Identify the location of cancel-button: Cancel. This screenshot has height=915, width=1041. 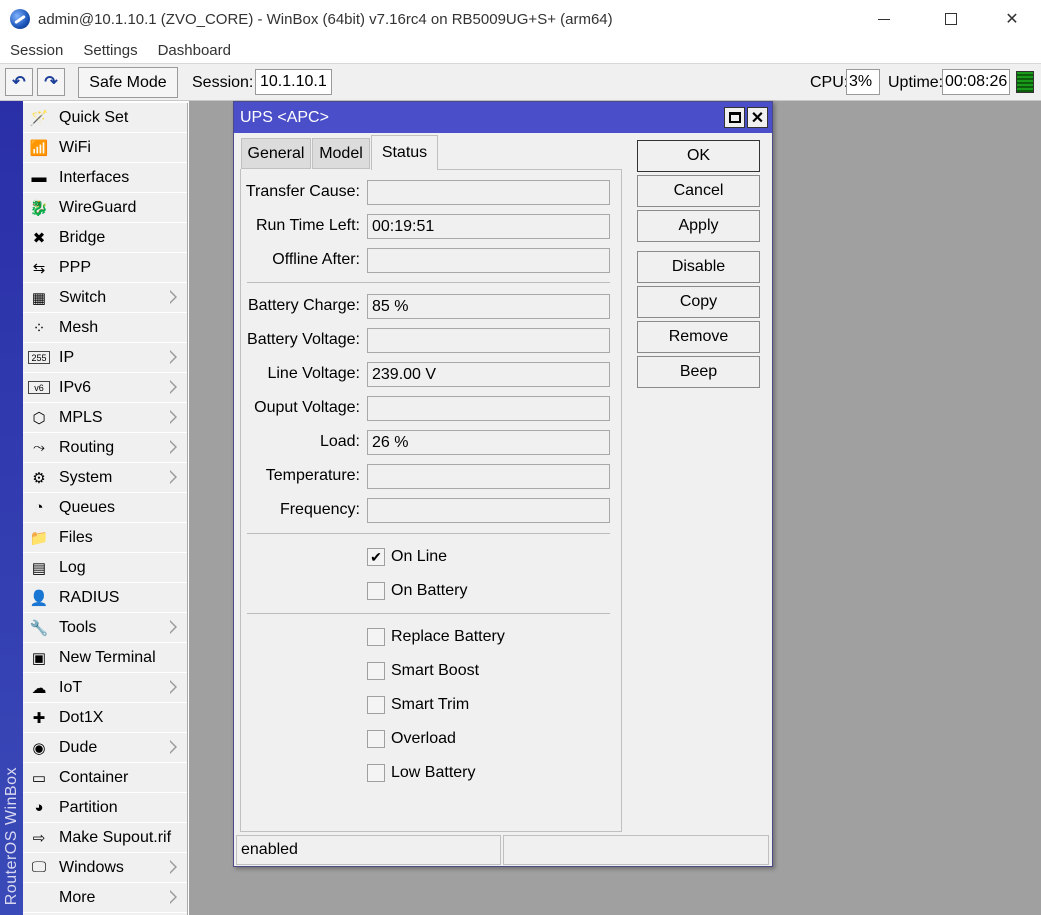
(698, 191).